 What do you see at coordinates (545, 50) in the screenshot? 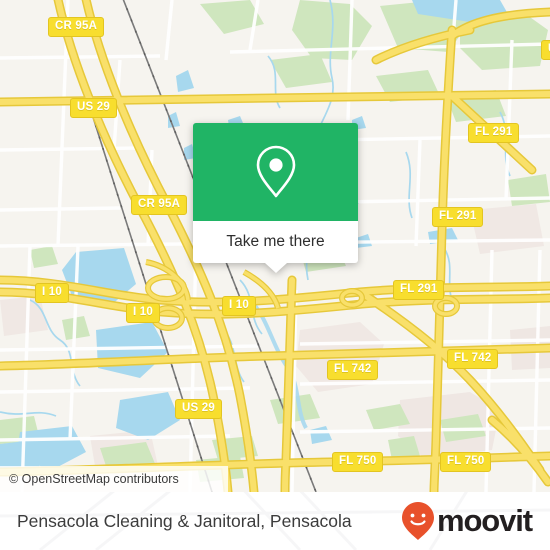
I see `road-shield: U` at bounding box center [545, 50].